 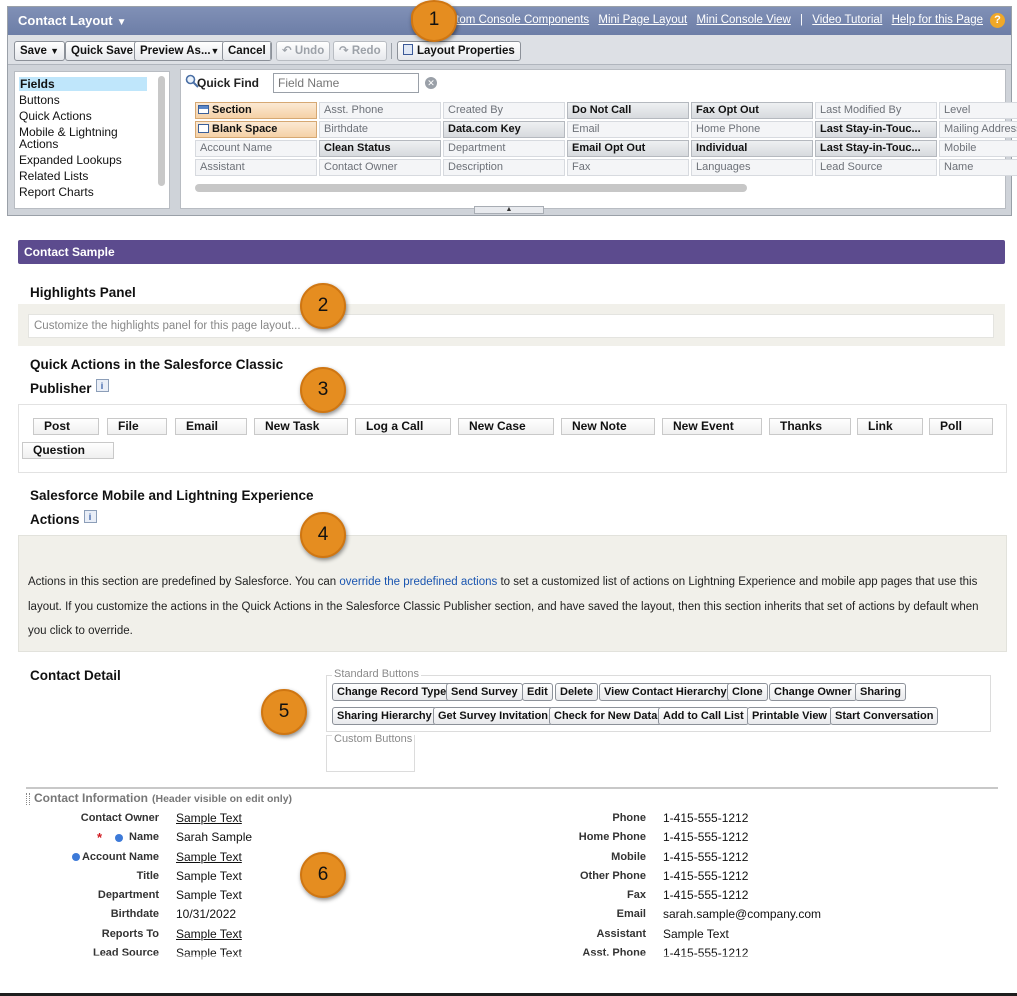 What do you see at coordinates (577, 692) in the screenshot?
I see `standard-button: Delete` at bounding box center [577, 692].